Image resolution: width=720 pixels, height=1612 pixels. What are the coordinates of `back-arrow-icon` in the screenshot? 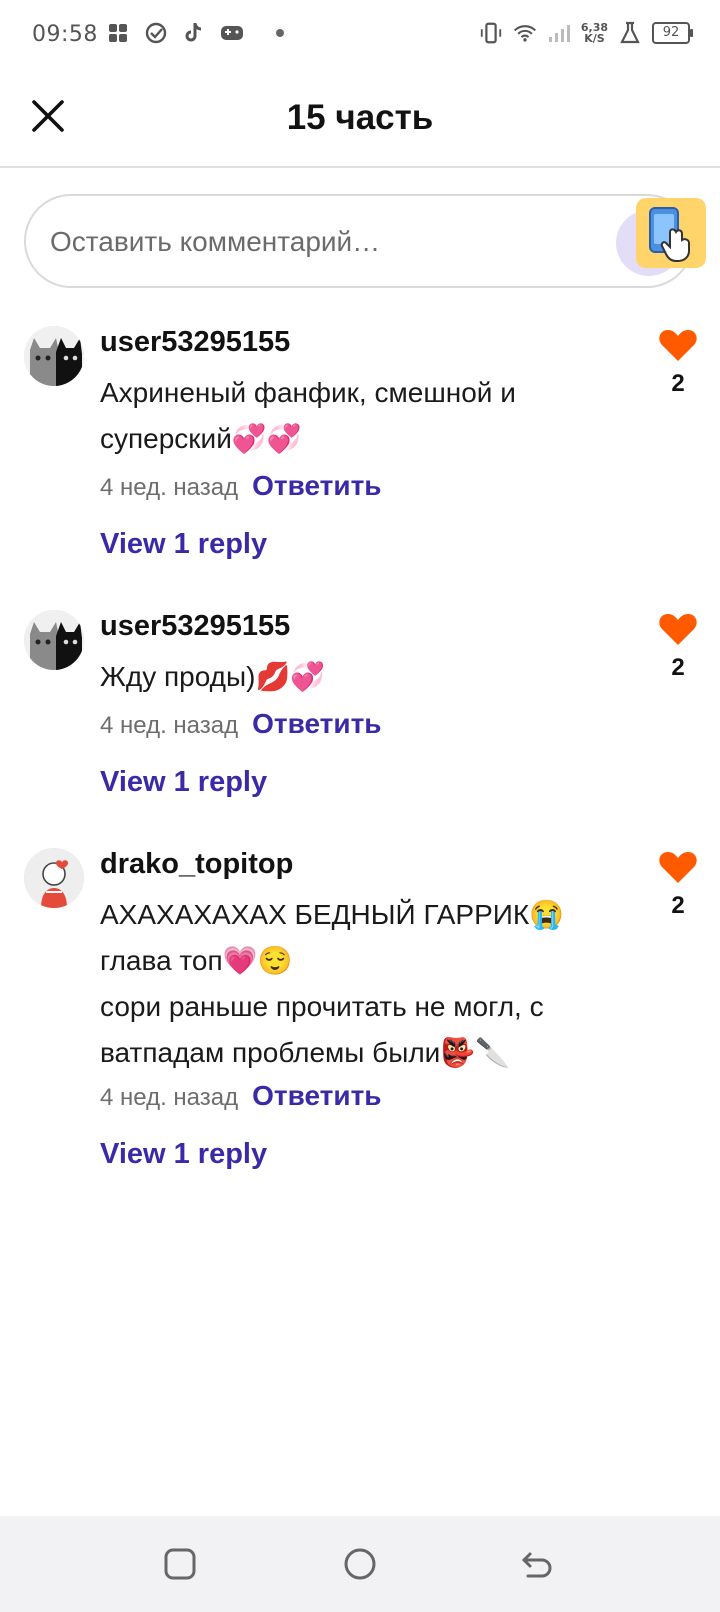 It's located at (537, 1565).